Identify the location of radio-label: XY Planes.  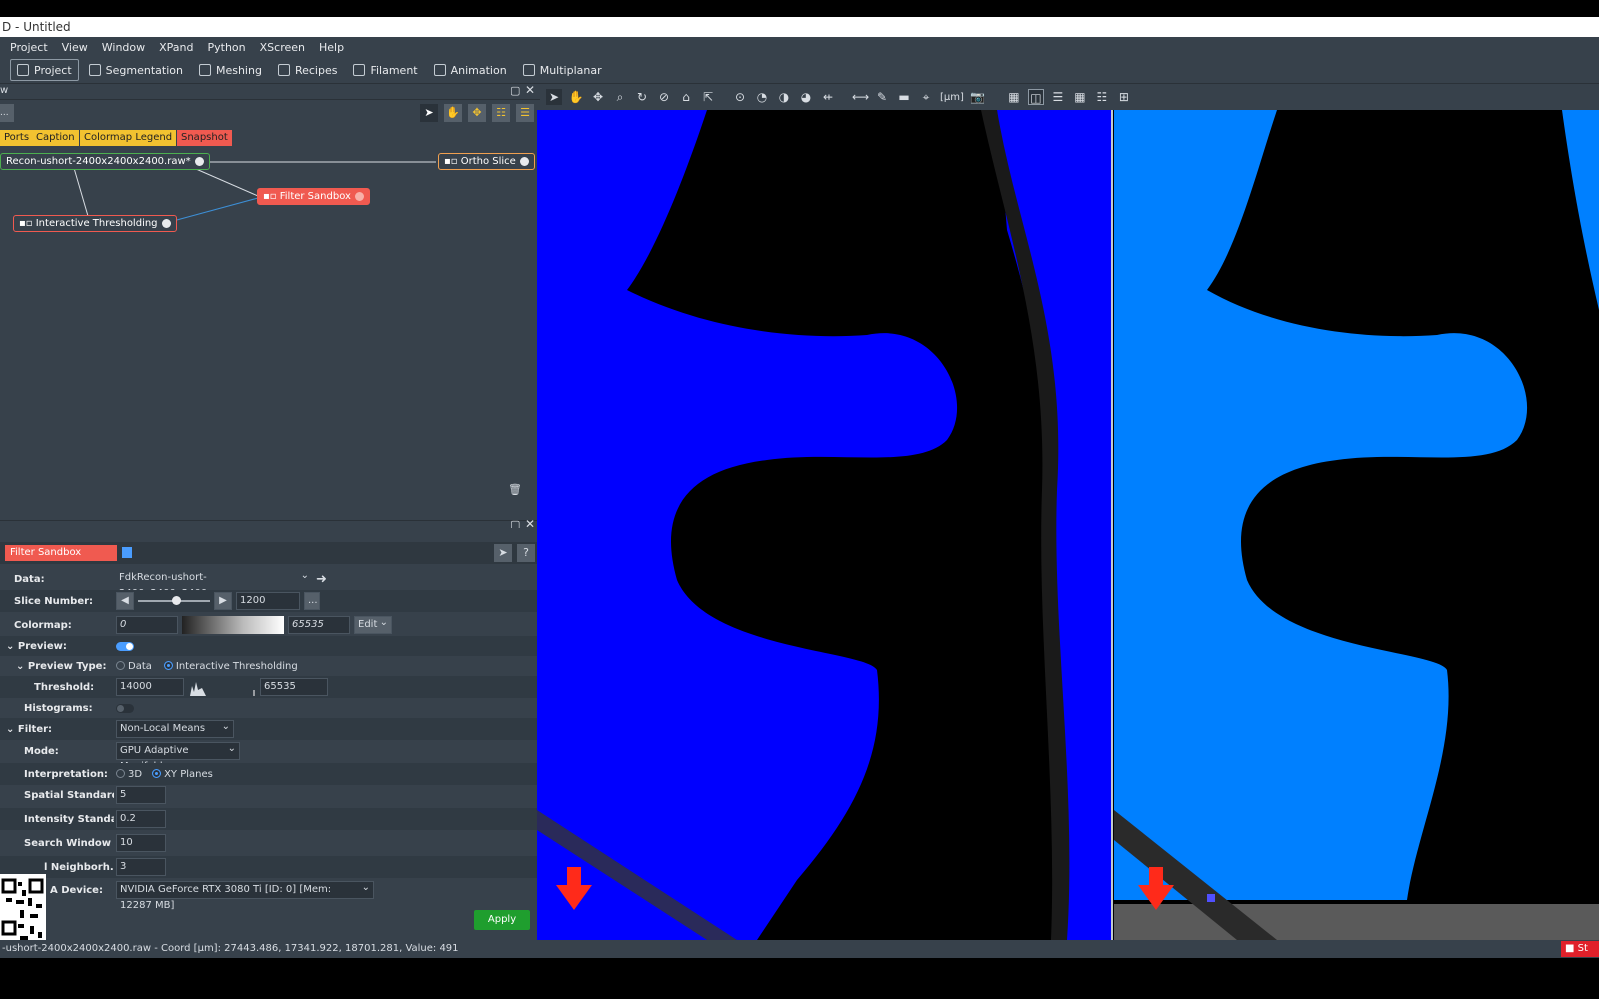
(188, 774).